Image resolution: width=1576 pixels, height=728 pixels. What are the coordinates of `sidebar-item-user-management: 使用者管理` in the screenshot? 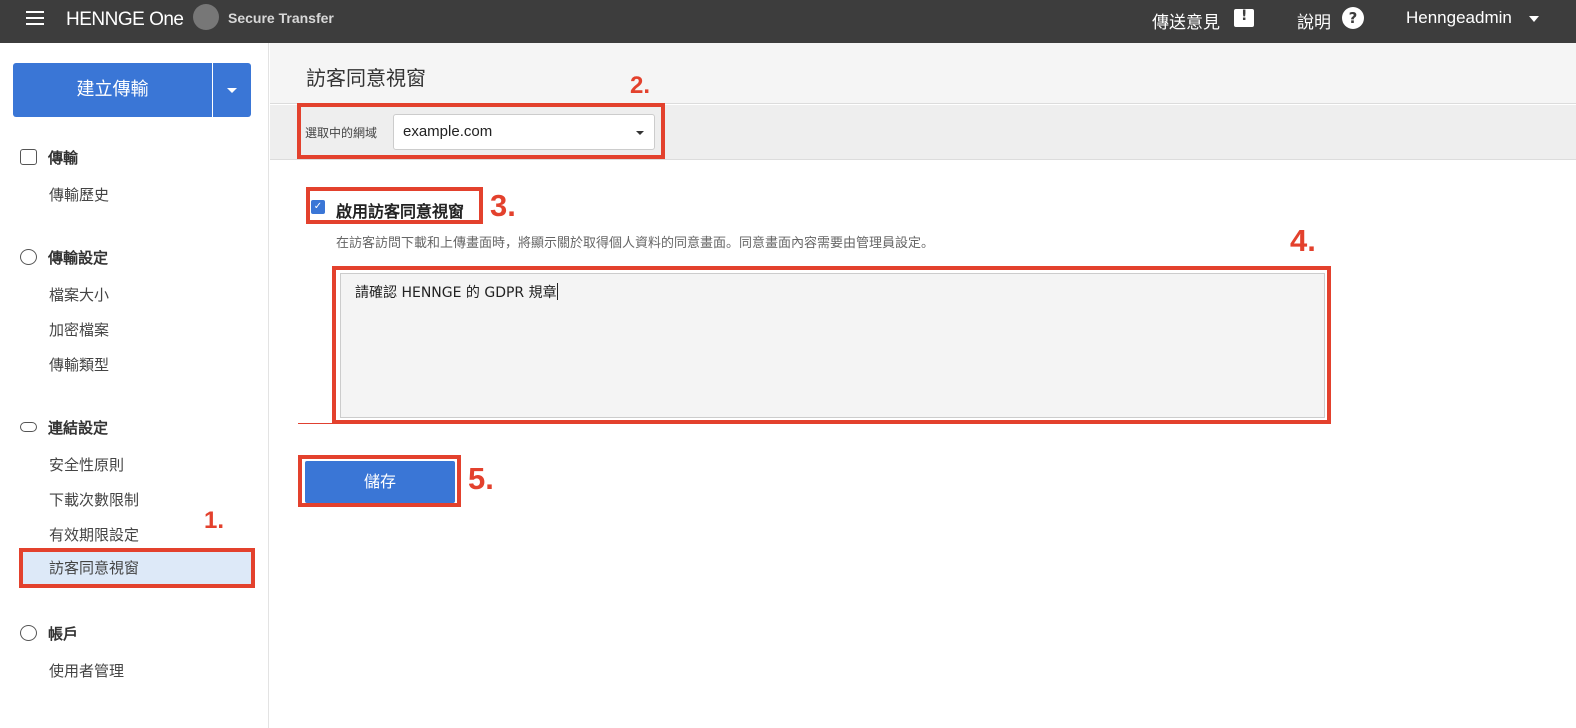 It's located at (86, 670).